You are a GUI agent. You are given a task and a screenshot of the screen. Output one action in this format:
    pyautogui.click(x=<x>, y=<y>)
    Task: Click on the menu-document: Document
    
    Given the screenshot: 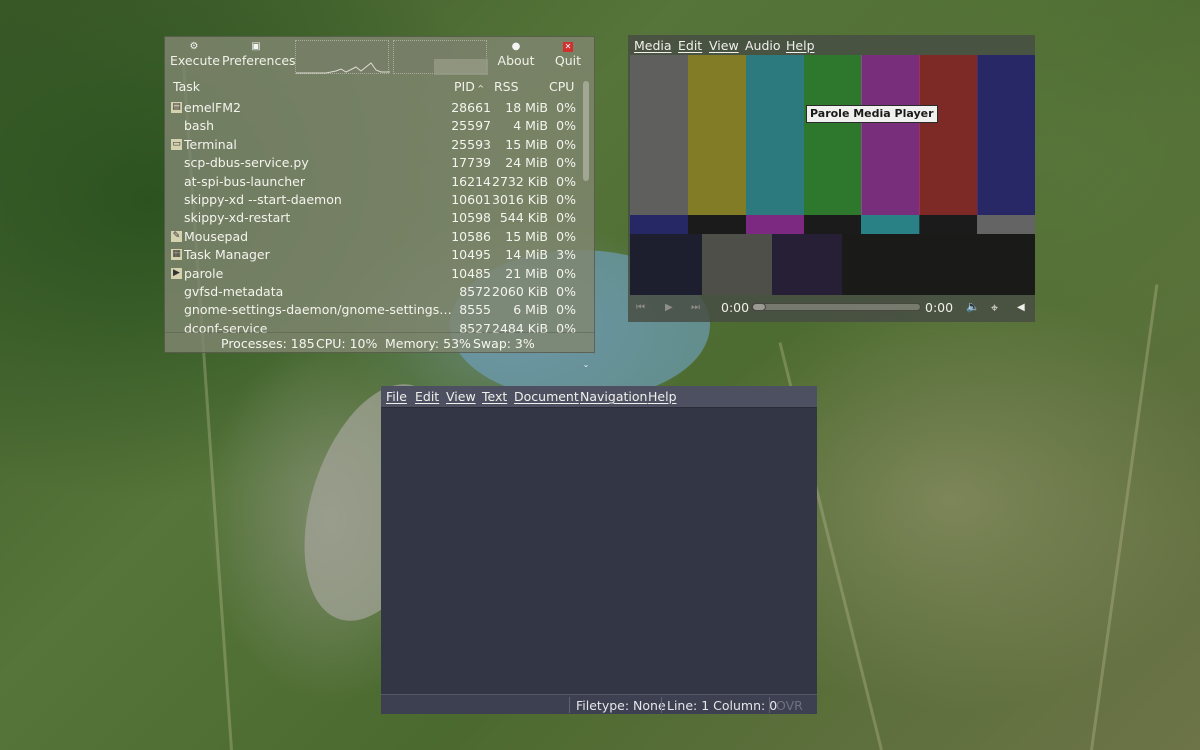 What is the action you would take?
    pyautogui.click(x=546, y=396)
    